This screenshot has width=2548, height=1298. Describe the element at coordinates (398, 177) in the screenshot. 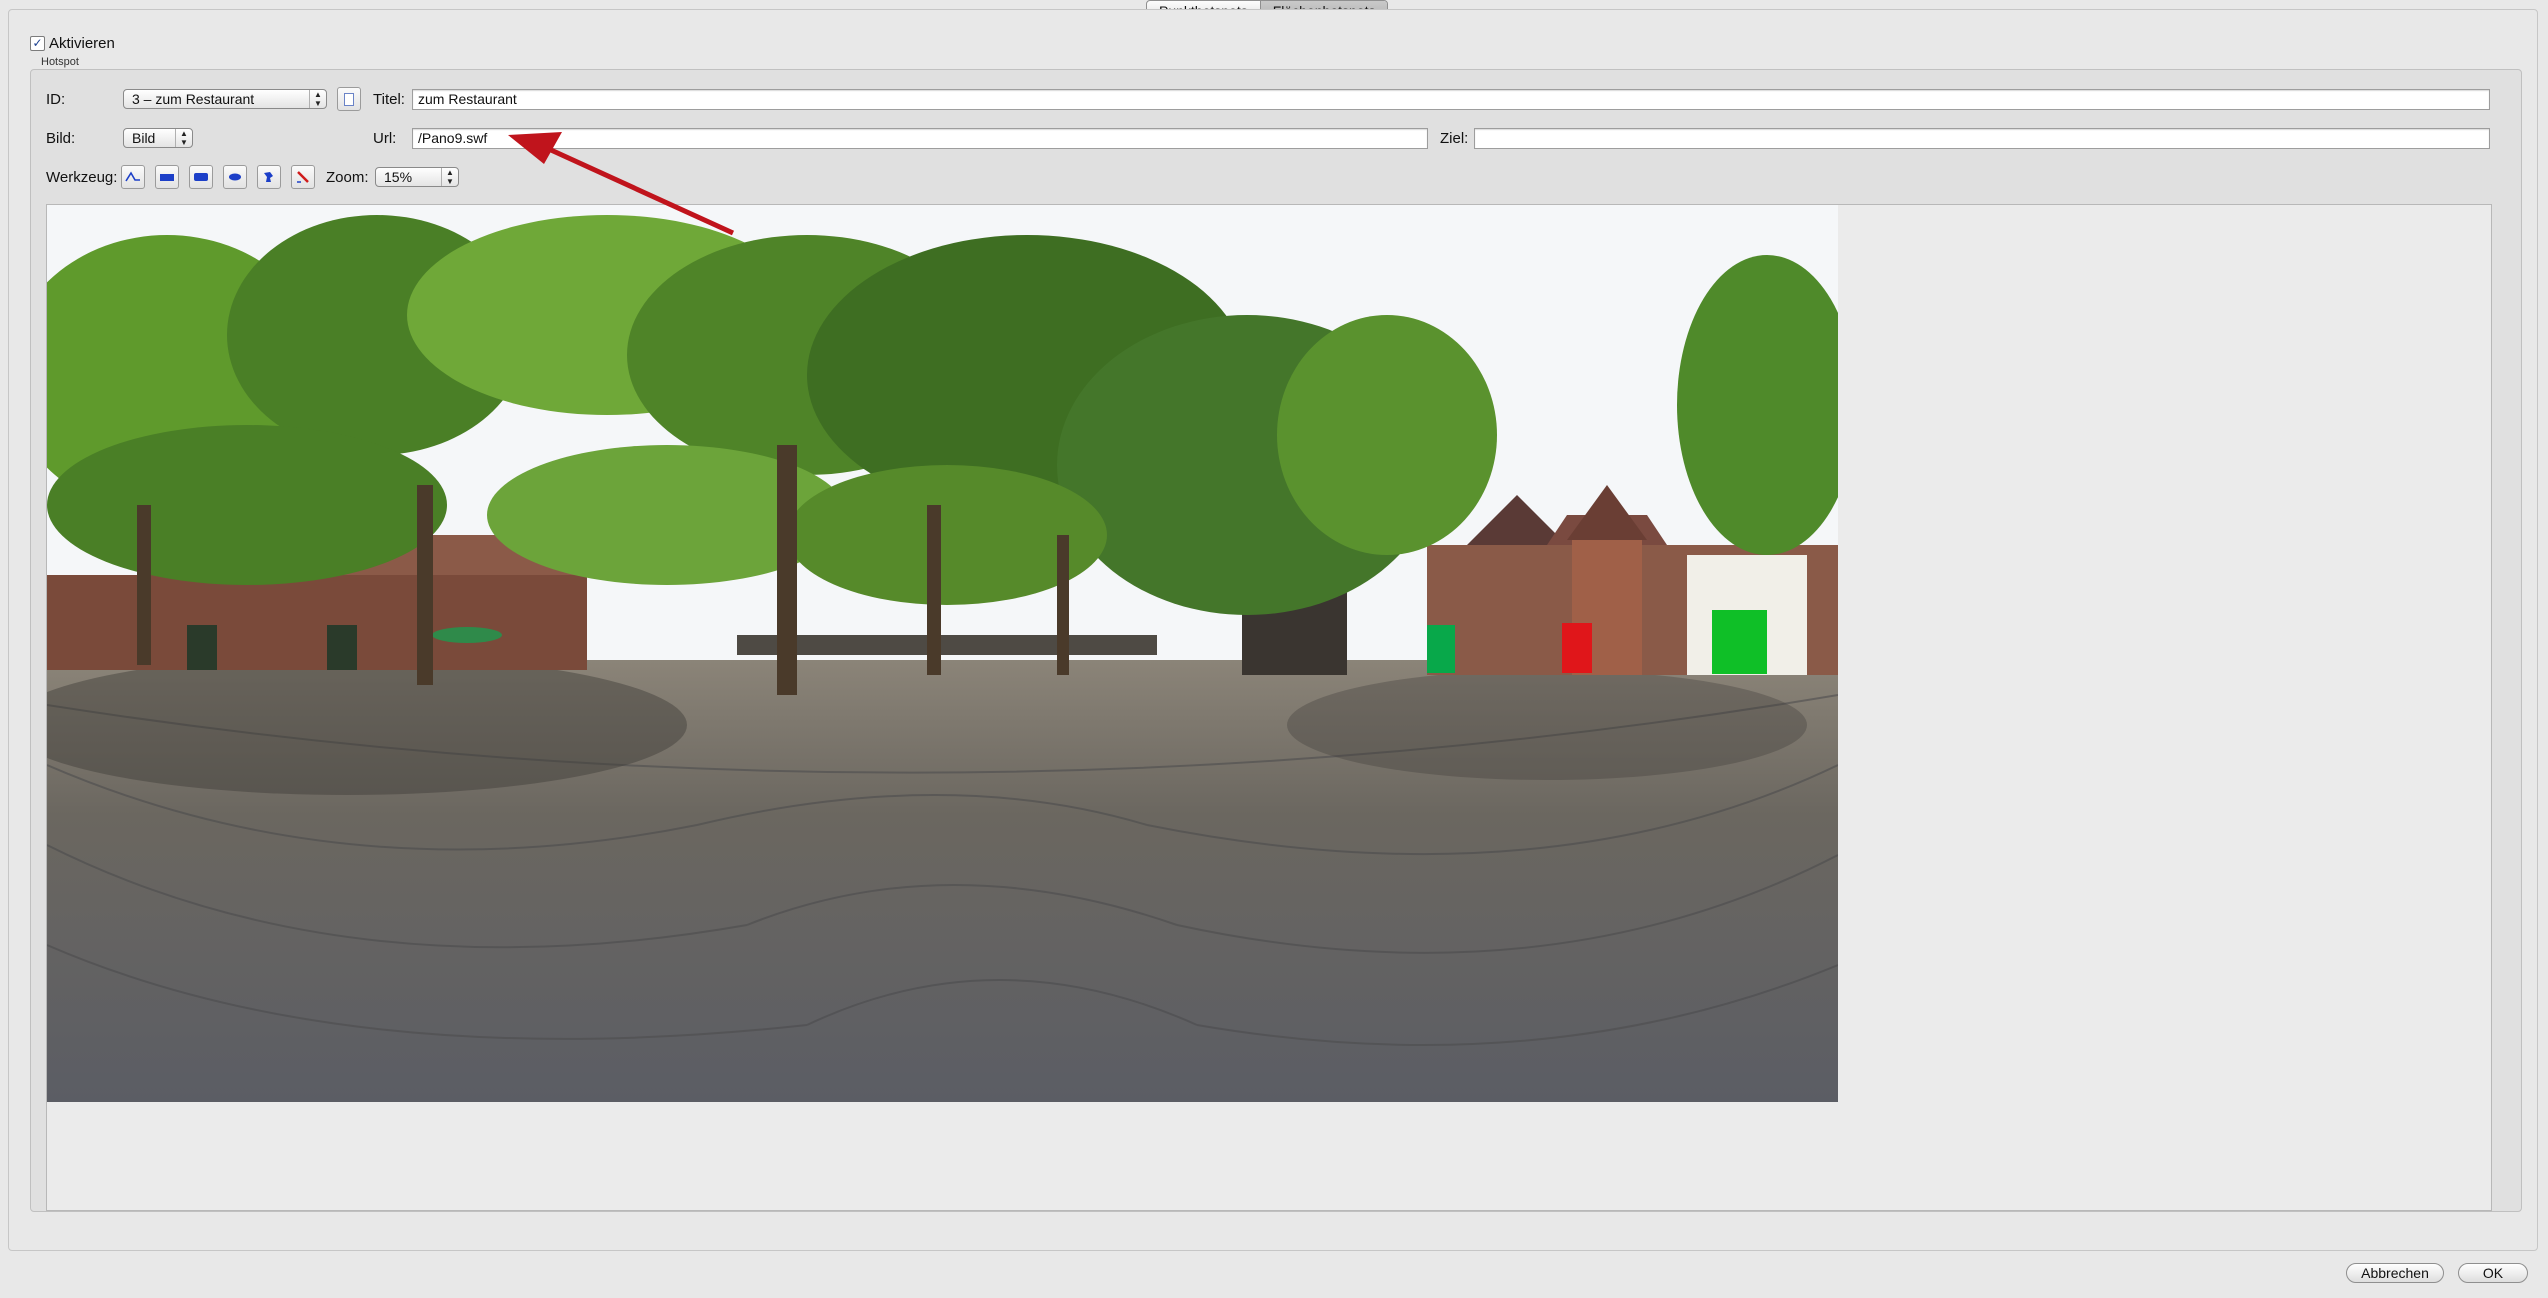

I see `zoom-select-value: 15%` at that location.